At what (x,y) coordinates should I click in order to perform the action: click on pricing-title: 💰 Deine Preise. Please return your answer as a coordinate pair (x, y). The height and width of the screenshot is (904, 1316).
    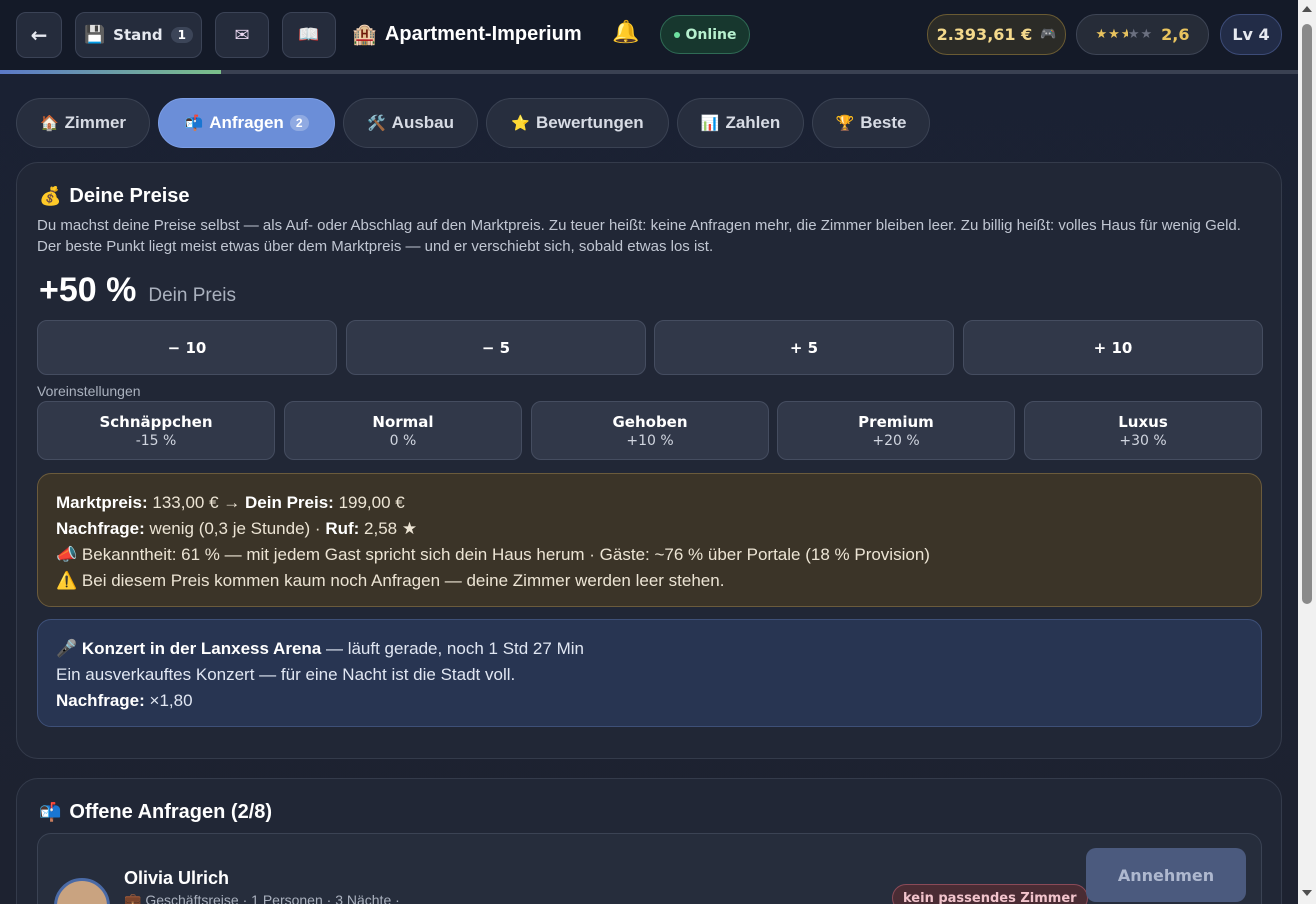
    Looking at the image, I should click on (114, 196).